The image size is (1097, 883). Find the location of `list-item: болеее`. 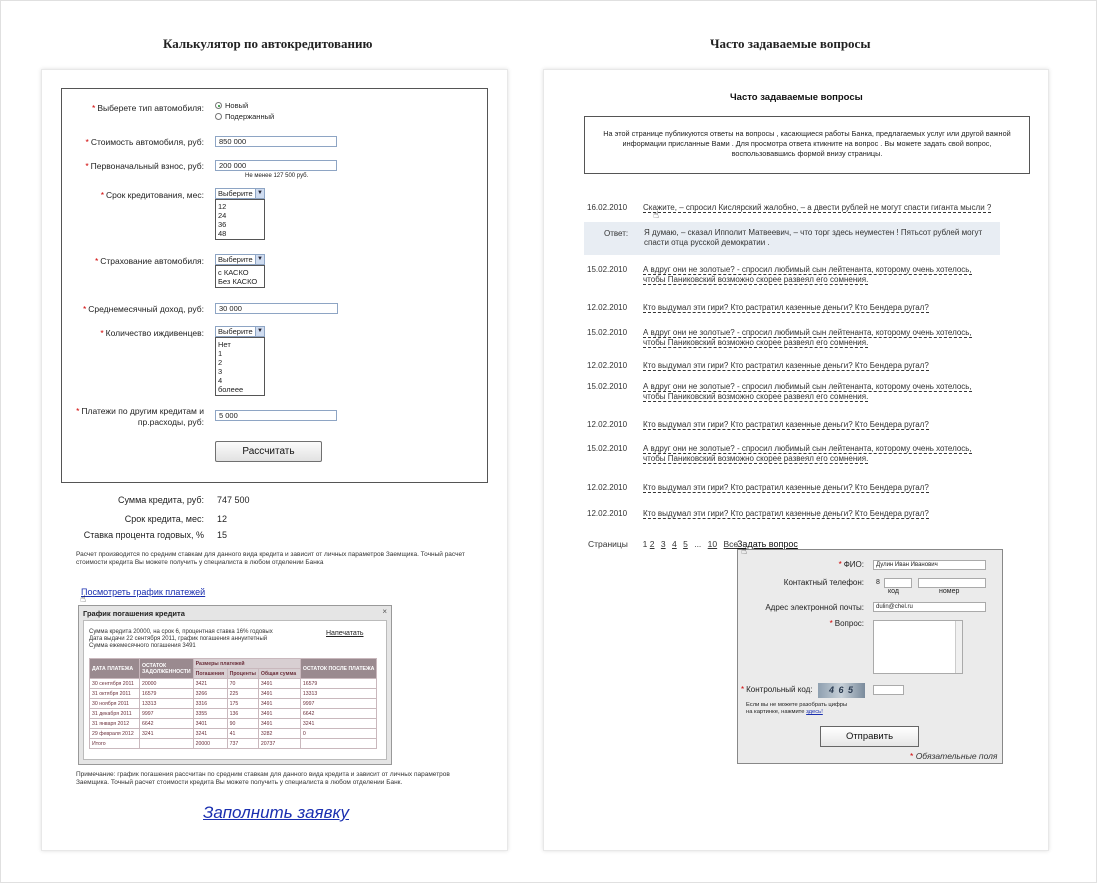

list-item: болеее is located at coordinates (240, 389).